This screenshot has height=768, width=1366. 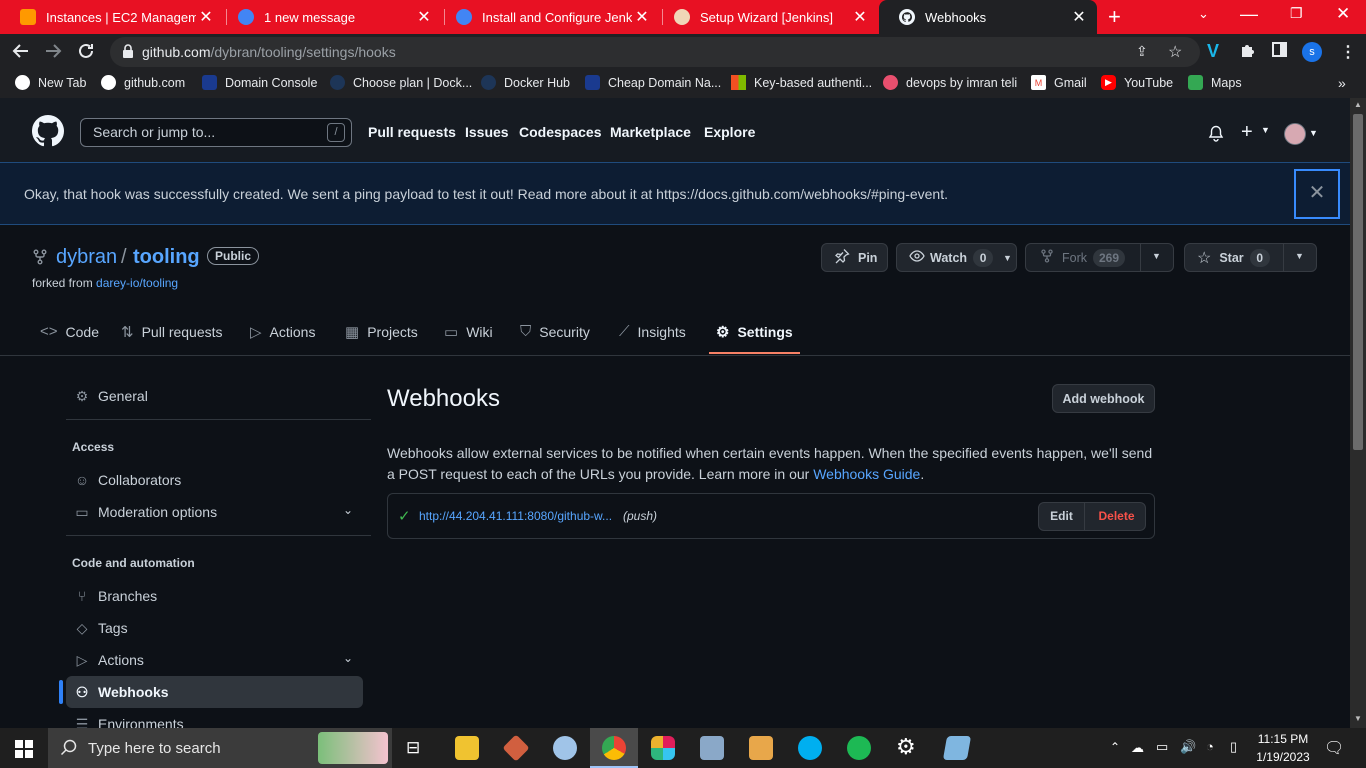 I want to click on tab-insights: ⟋ Insights, so click(x=652, y=331).